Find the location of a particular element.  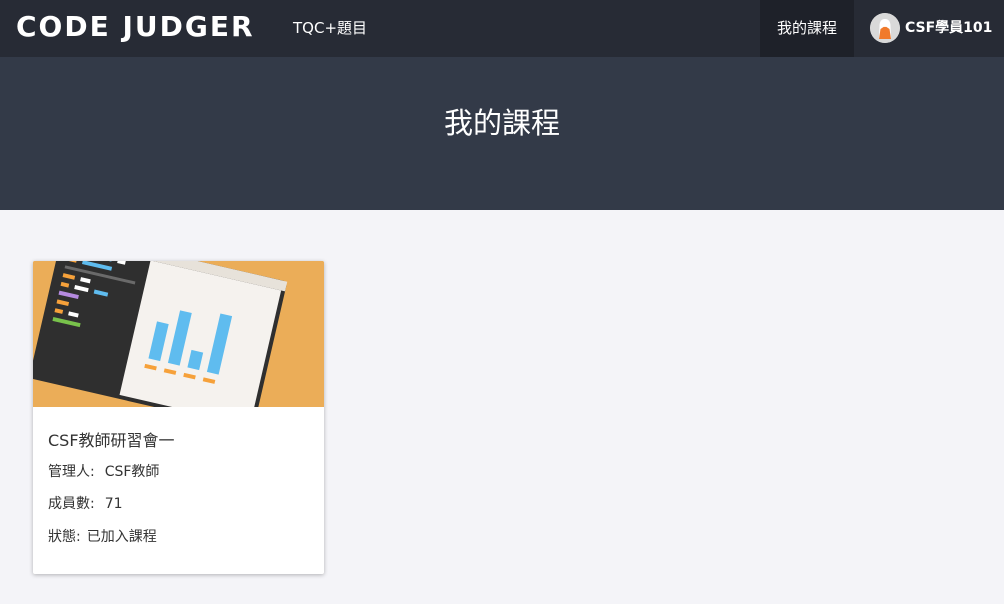

course-status-label: 狀態: is located at coordinates (64, 537).